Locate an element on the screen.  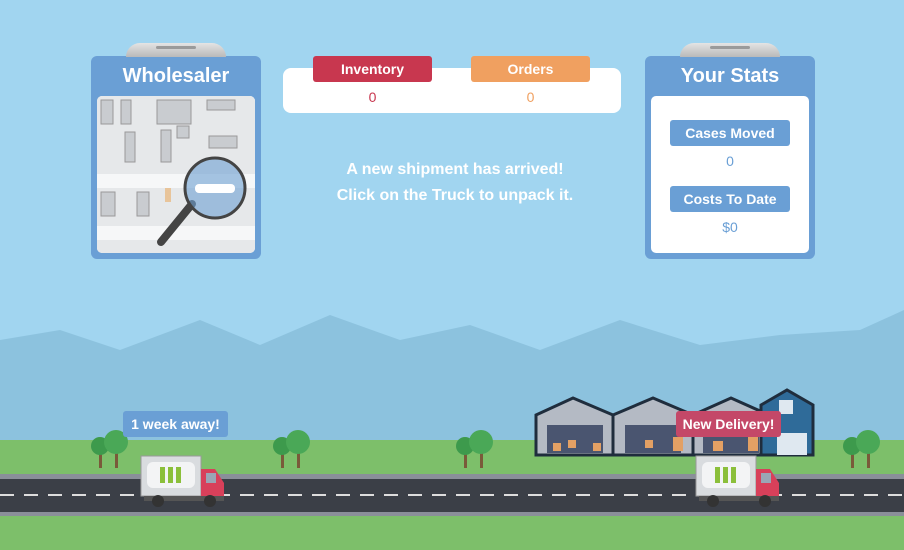
orders-value: 0 is located at coordinates (530, 97).